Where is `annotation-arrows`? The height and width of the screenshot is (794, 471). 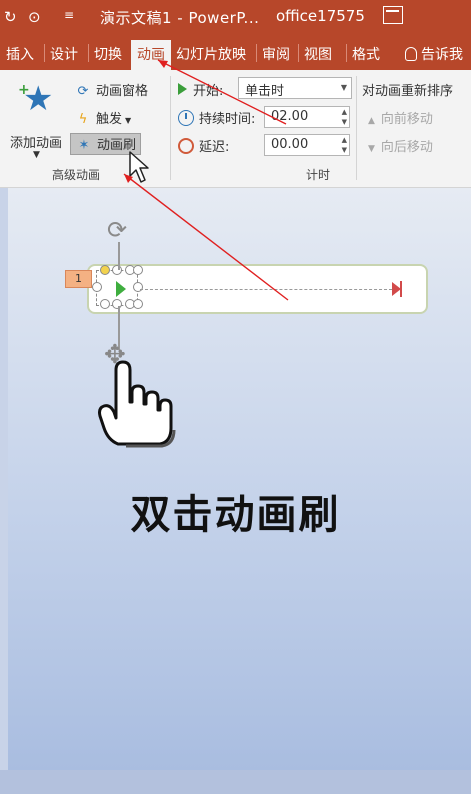 annotation-arrows is located at coordinates (206, 180).